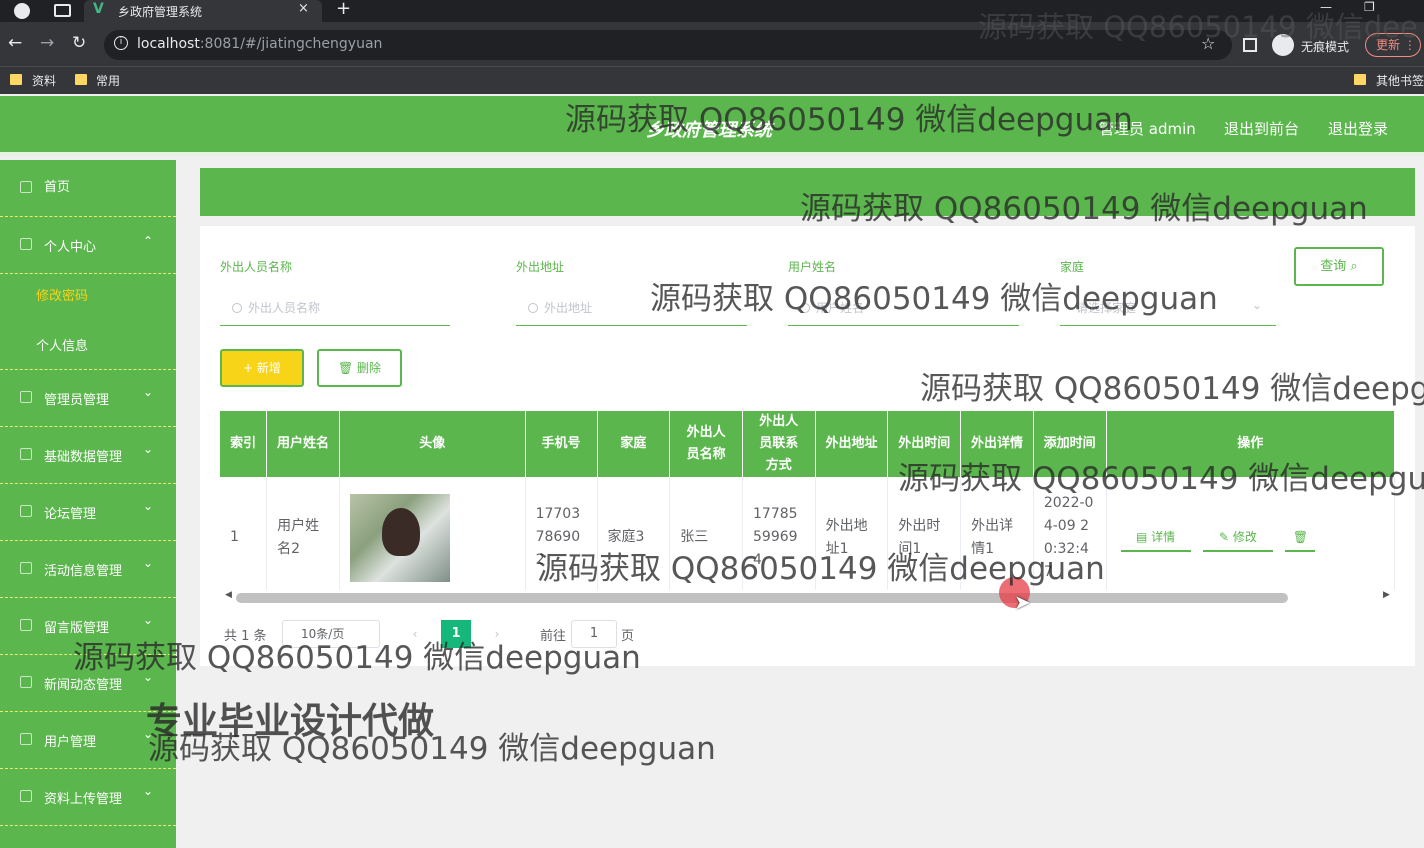 The image size is (1424, 848). Describe the element at coordinates (779, 444) in the screenshot. I see `column-header: 外出人员联系方式` at that location.